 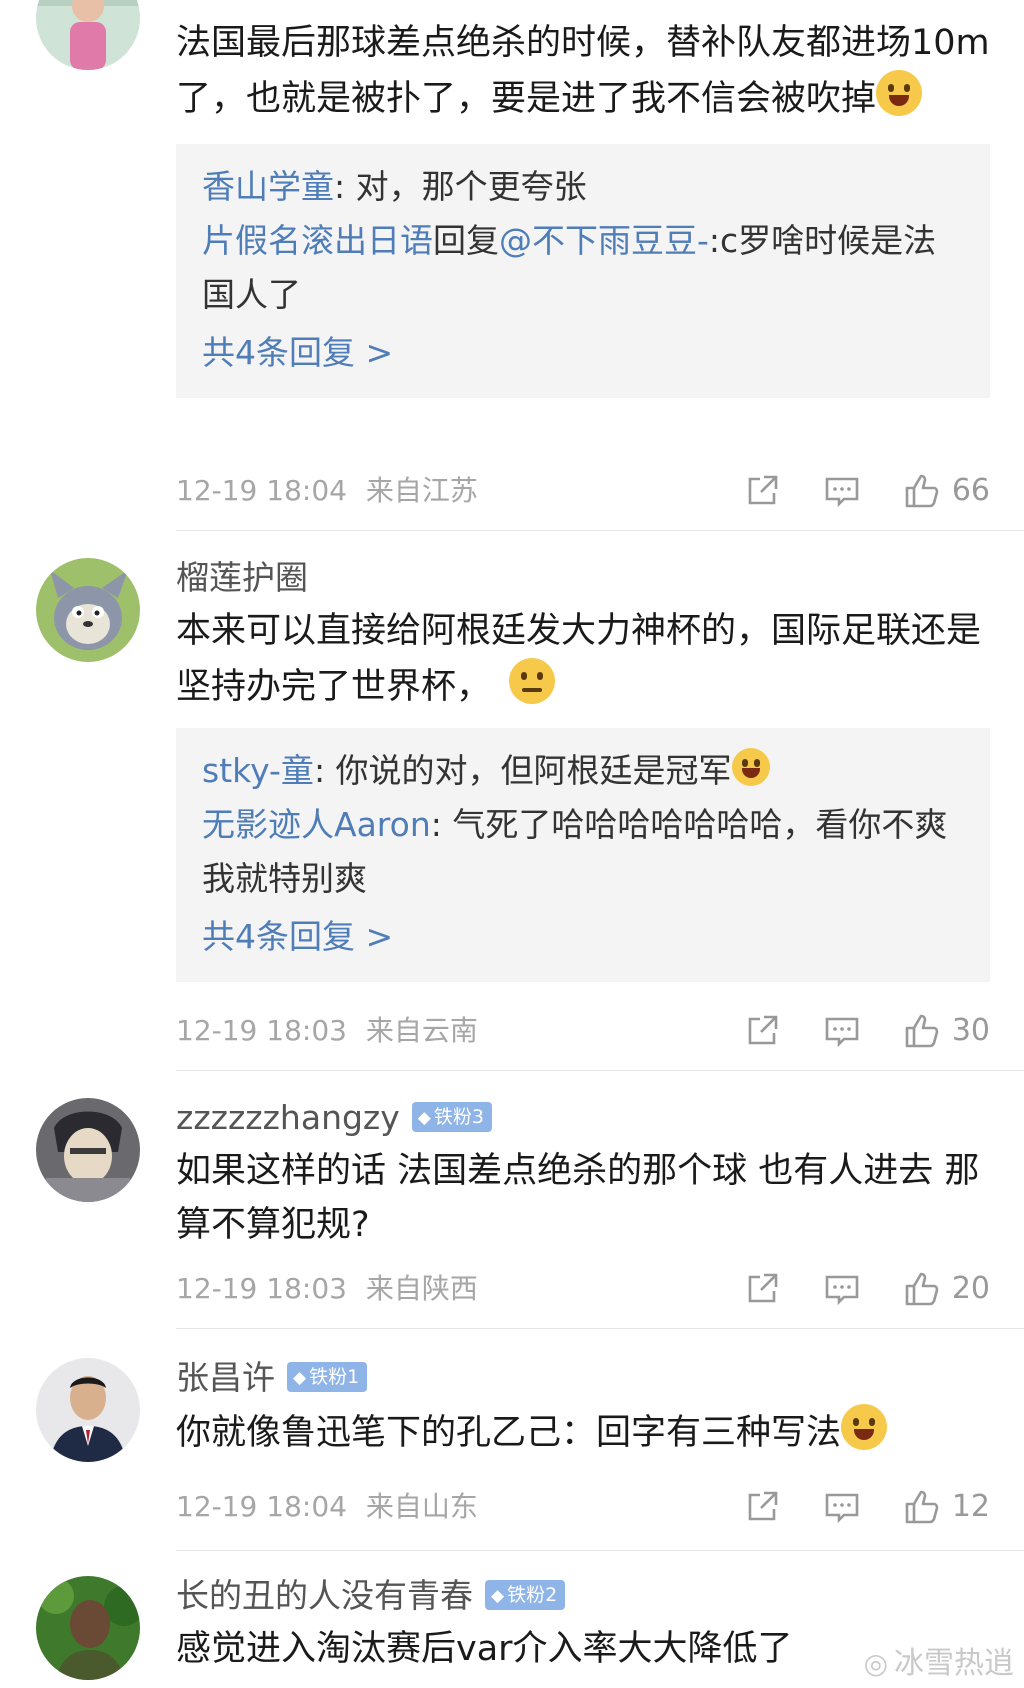 I want to click on comment-location: 来自江苏, so click(x=421, y=490).